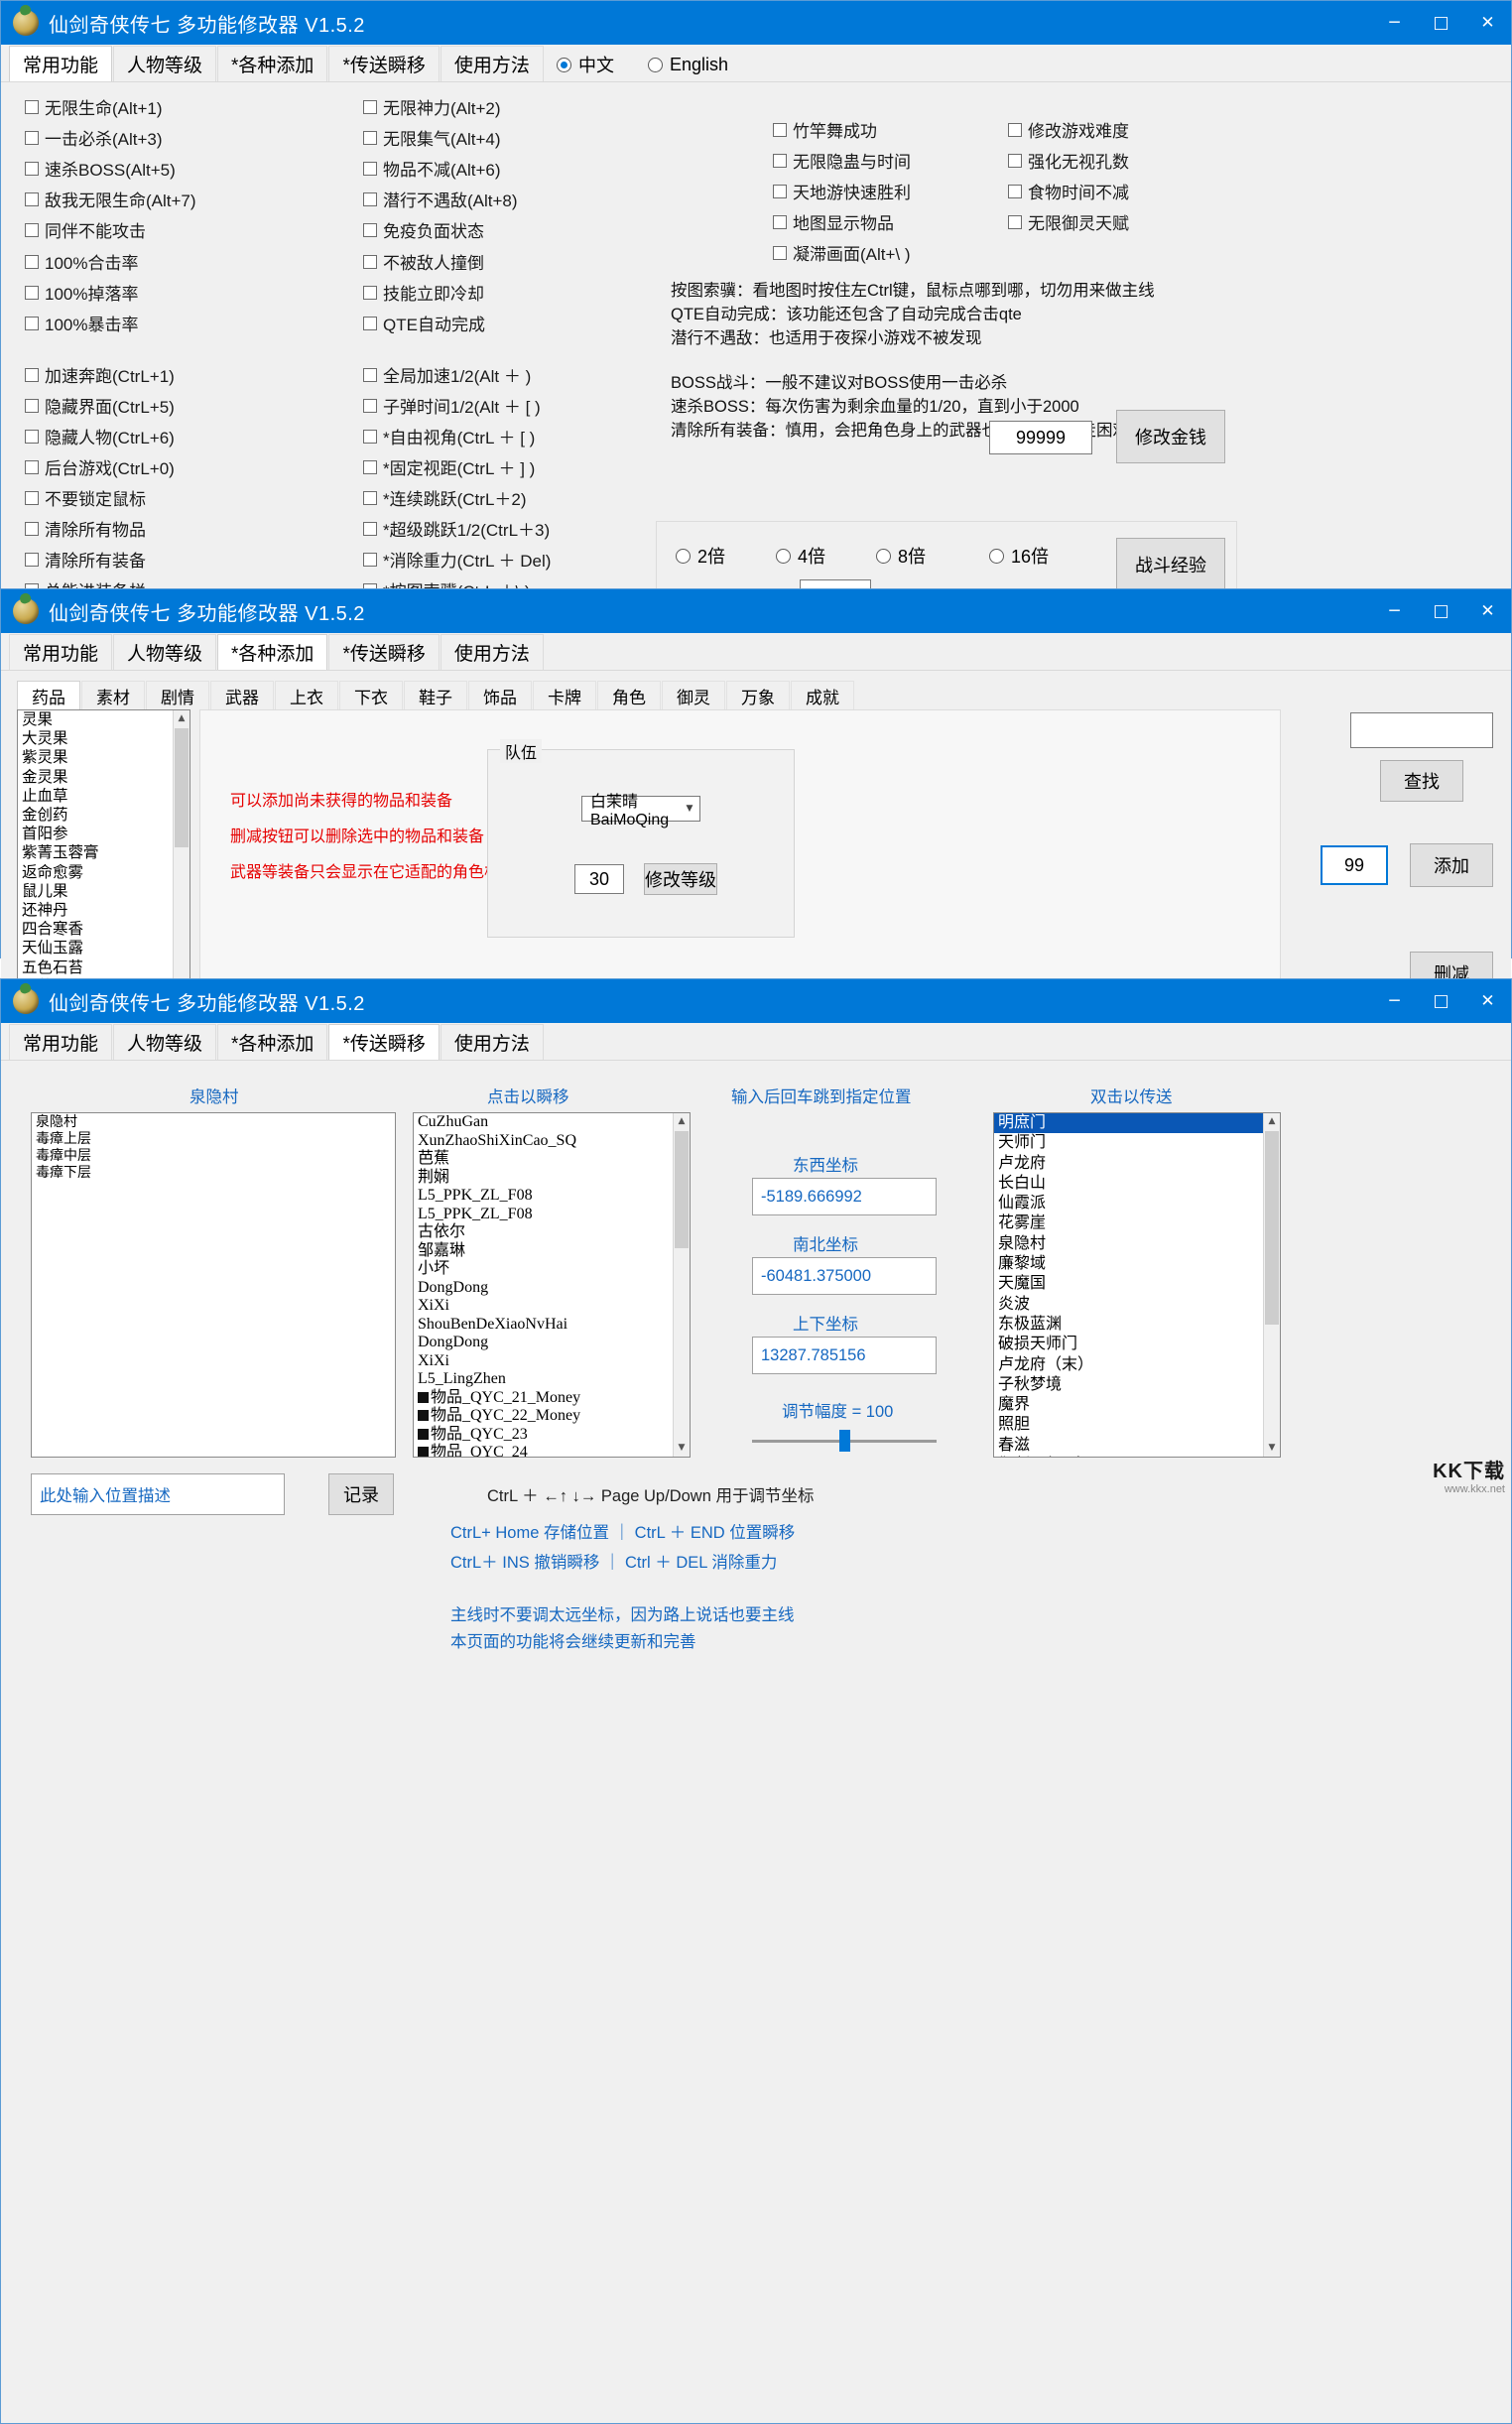 The image size is (1512, 2424). I want to click on checkbox-c1-9: 隐藏界面(CtrL+5), so click(100, 405).